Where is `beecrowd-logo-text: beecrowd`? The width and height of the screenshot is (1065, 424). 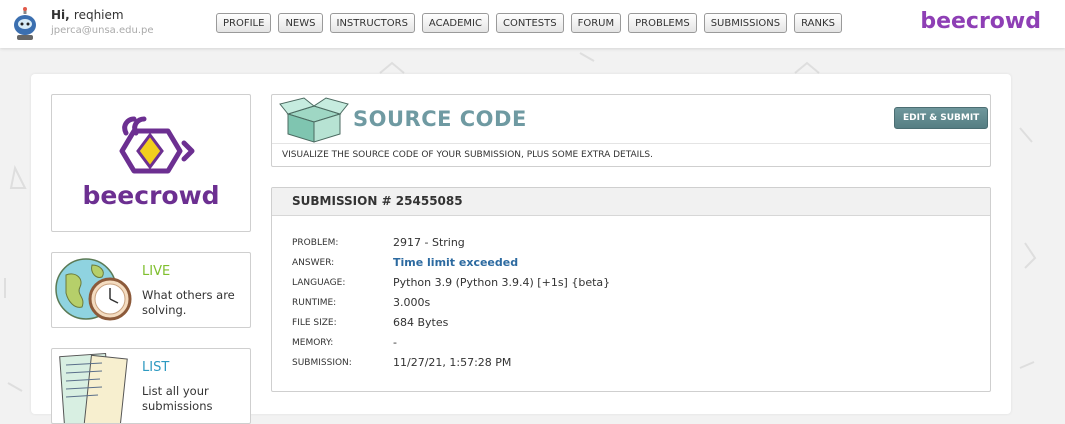 beecrowd-logo-text: beecrowd is located at coordinates (151, 195).